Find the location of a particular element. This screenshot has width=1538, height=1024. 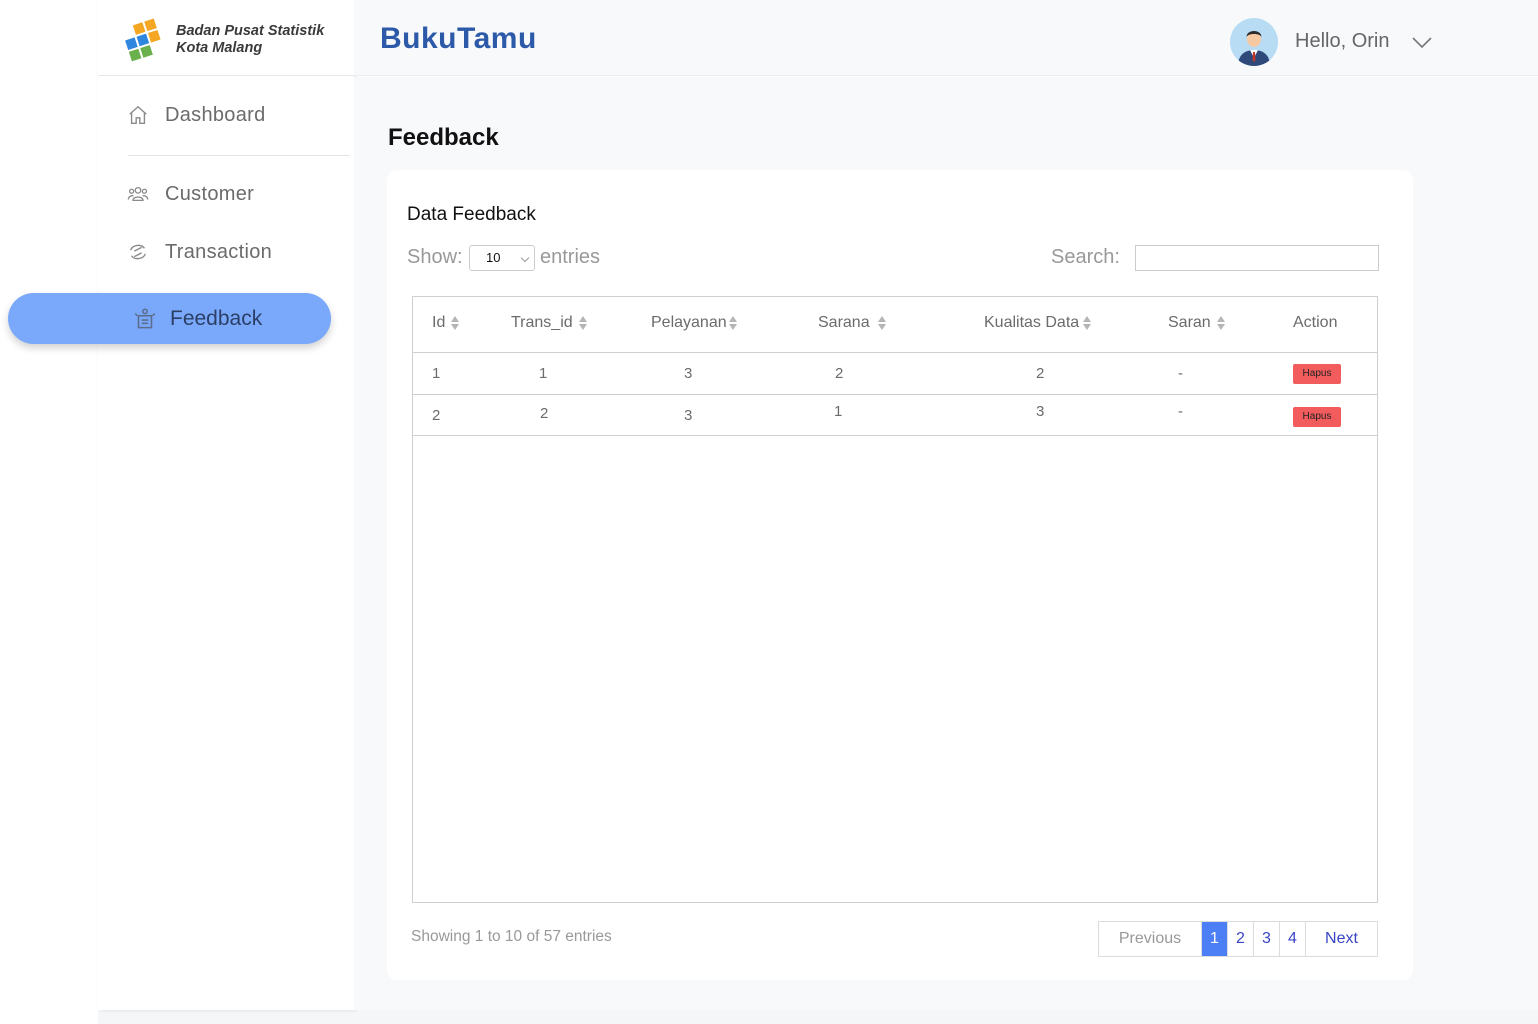

sidebar-item-customer: Customer is located at coordinates (189, 194).